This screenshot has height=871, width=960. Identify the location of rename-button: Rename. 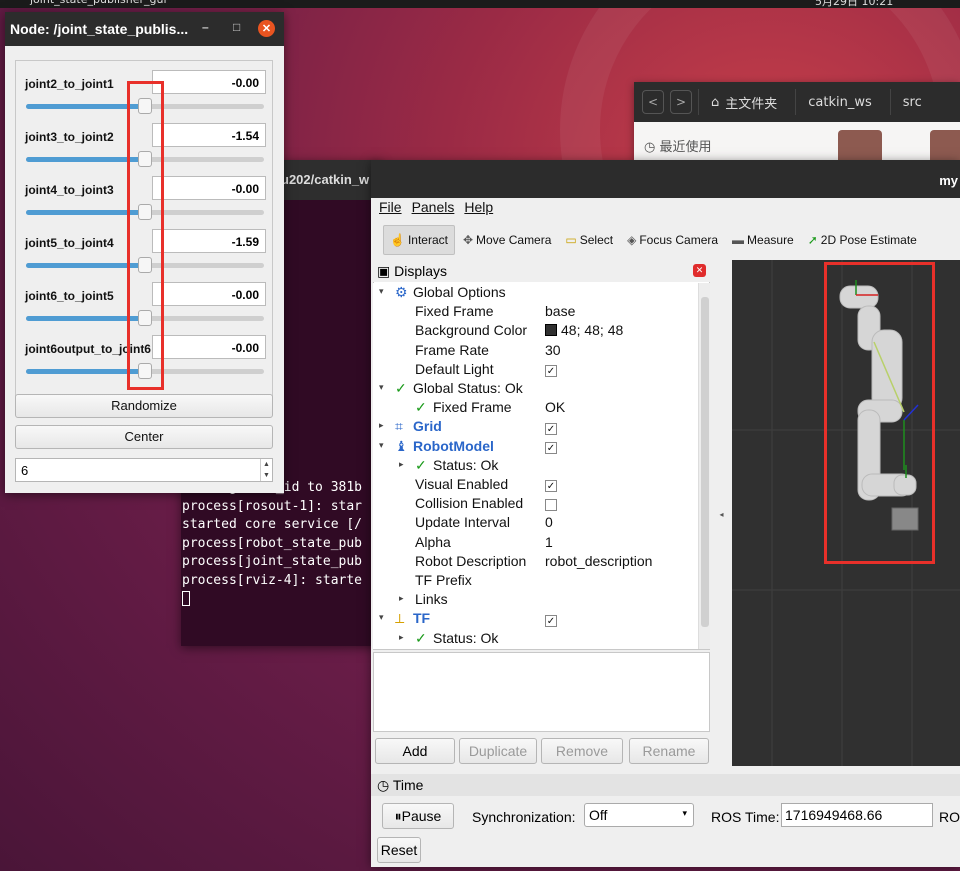
(669, 751).